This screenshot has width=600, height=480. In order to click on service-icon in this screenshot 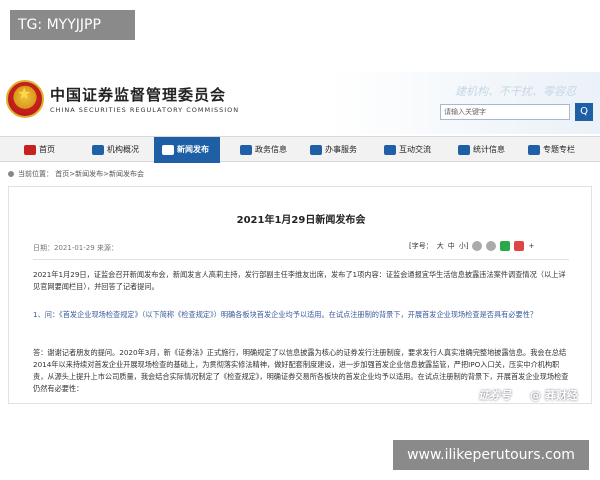, I will do `click(316, 150)`.